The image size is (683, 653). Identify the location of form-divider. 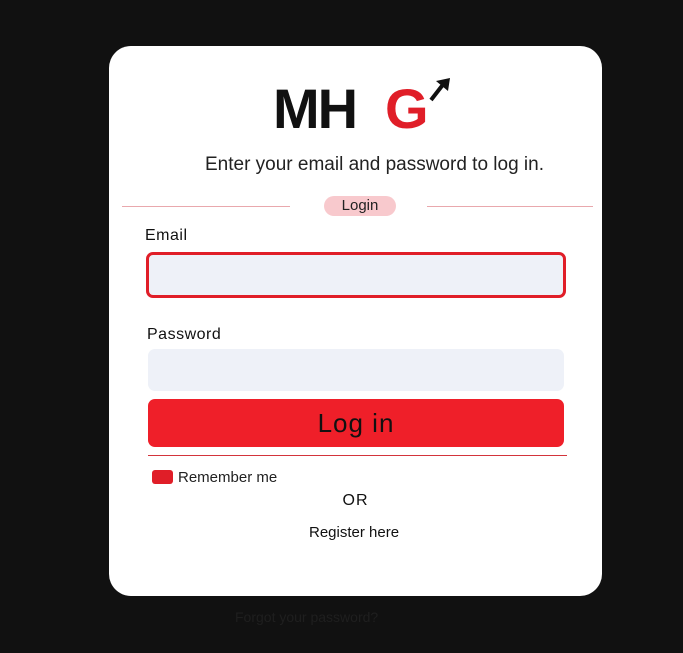
(357, 455).